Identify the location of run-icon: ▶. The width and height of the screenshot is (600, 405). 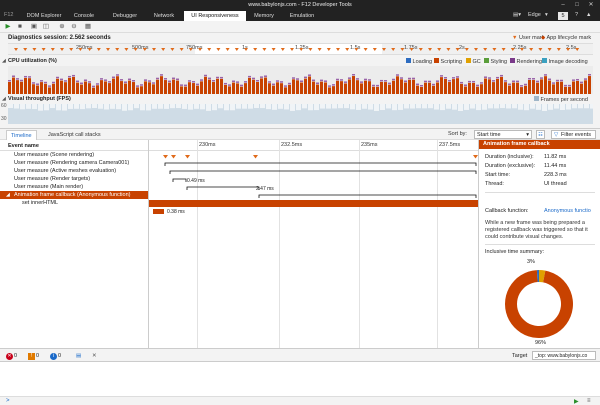
(576, 401).